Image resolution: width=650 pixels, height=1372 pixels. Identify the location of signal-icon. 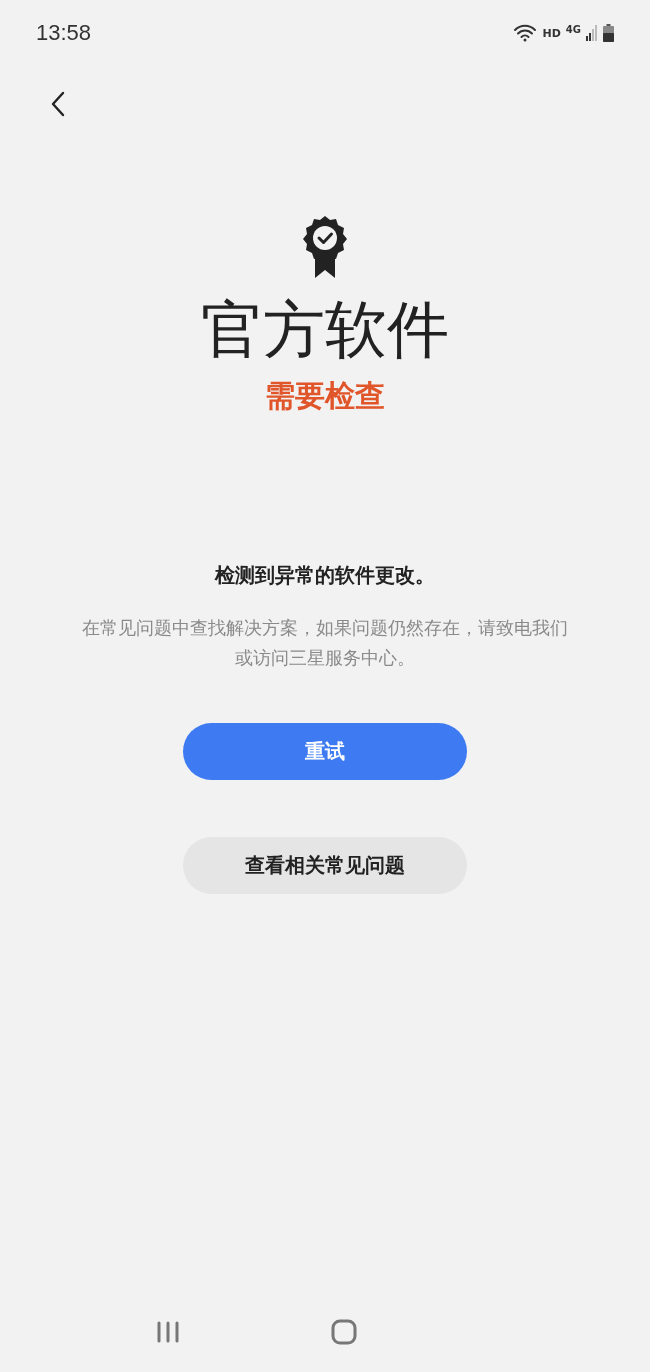
(592, 33).